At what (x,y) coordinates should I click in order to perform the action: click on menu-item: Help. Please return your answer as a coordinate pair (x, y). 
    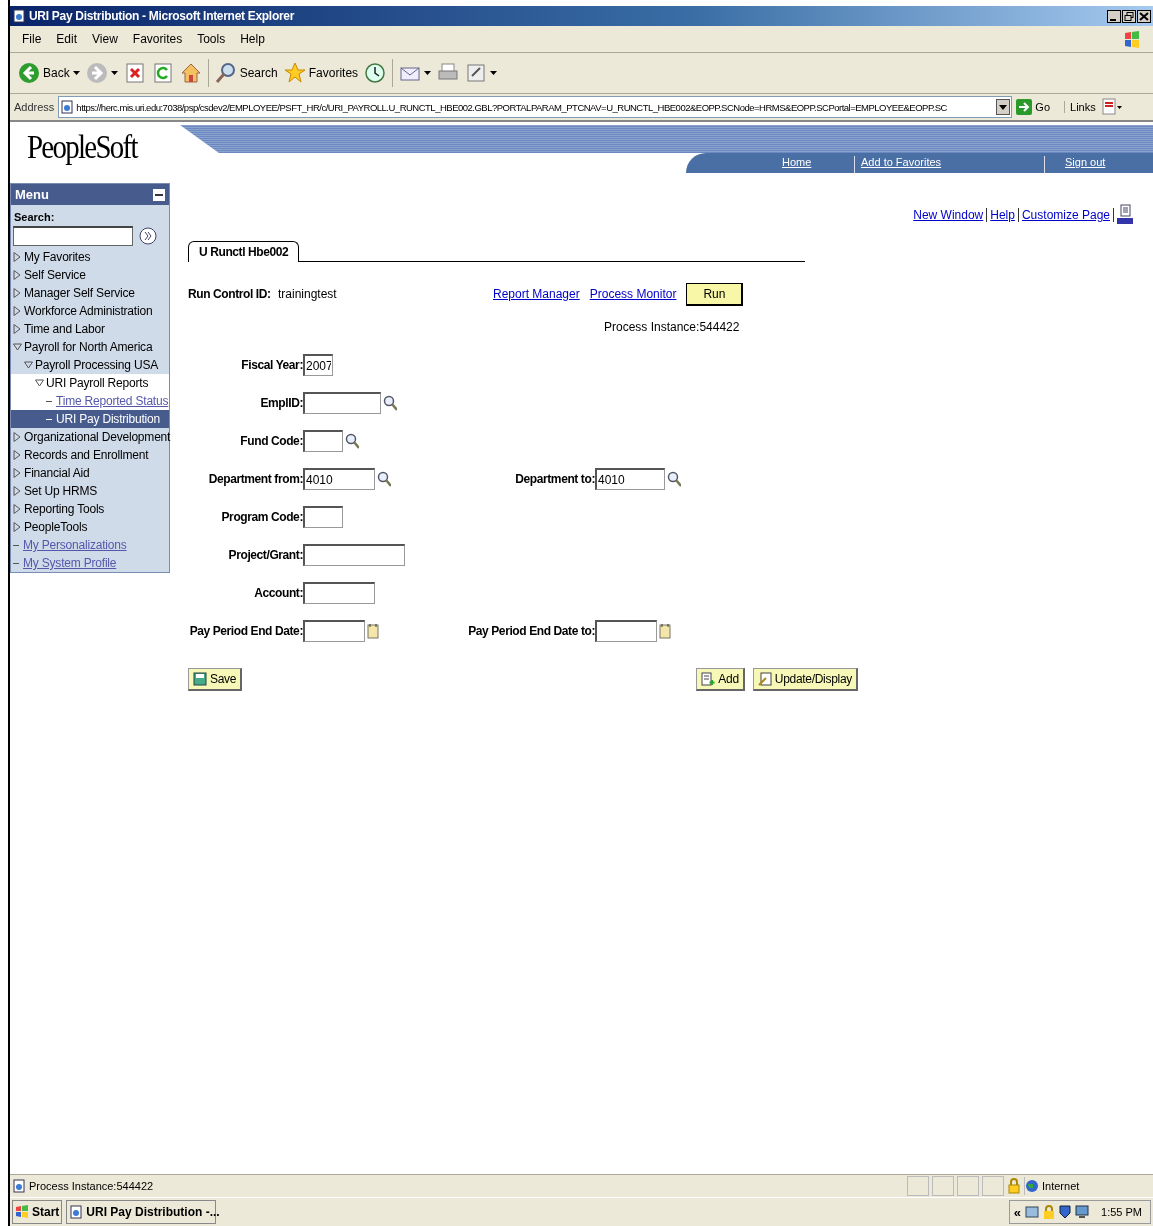
    Looking at the image, I should click on (252, 39).